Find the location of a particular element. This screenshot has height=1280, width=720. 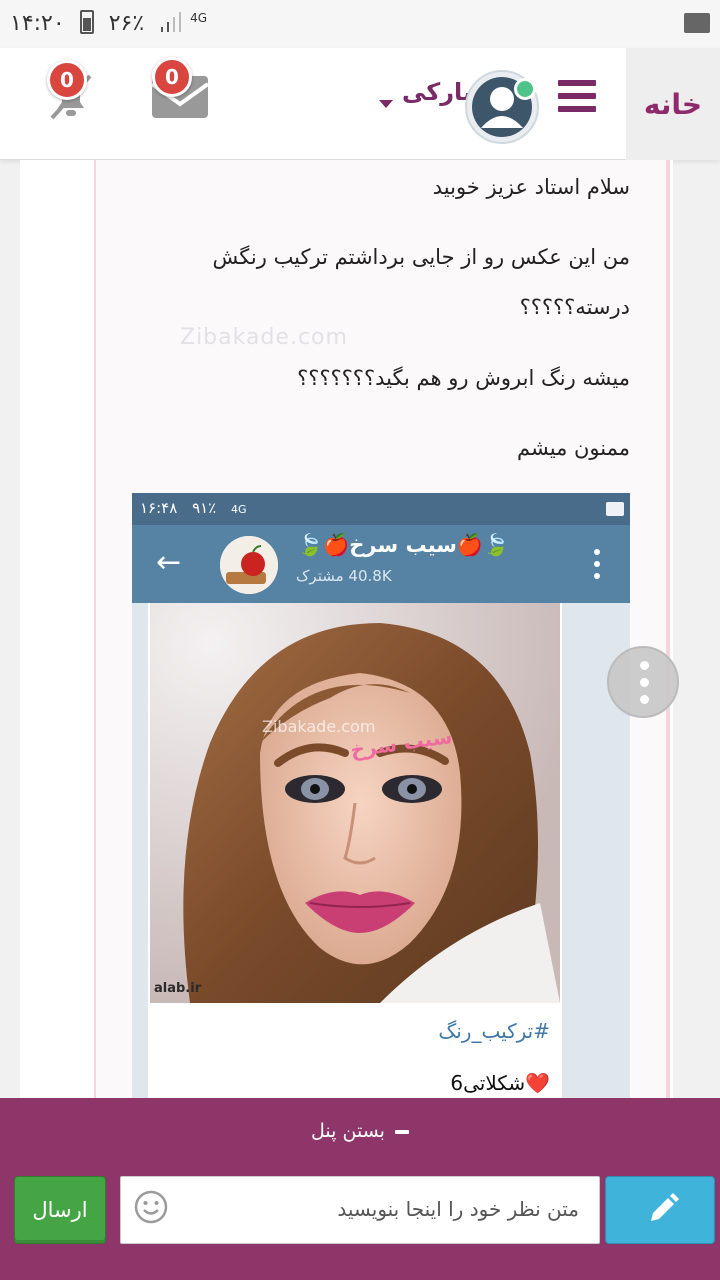

embedded-network: 4G is located at coordinates (239, 509).